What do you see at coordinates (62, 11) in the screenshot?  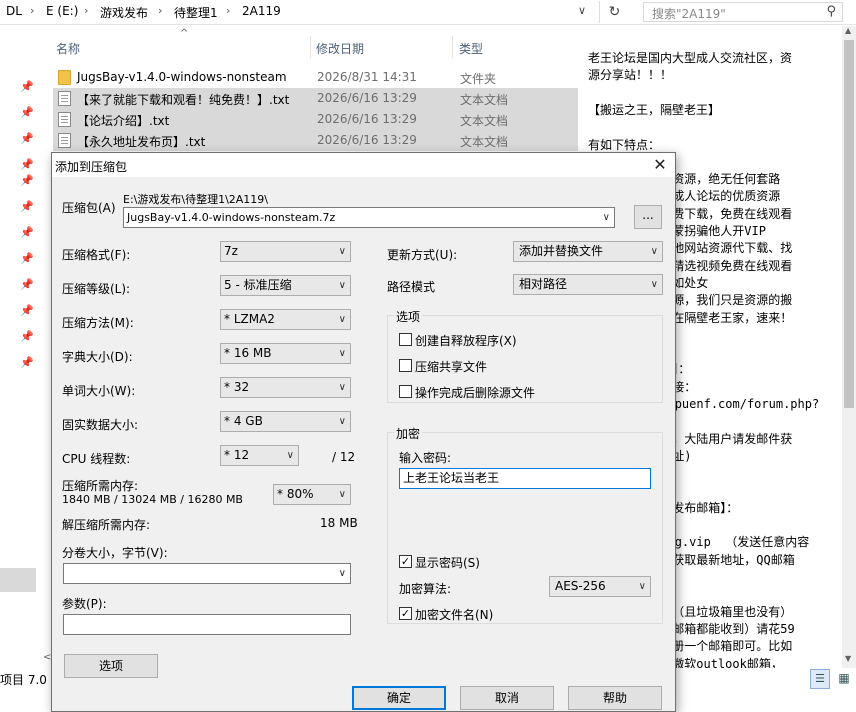 I see `breadcrumb-item: E (E:)` at bounding box center [62, 11].